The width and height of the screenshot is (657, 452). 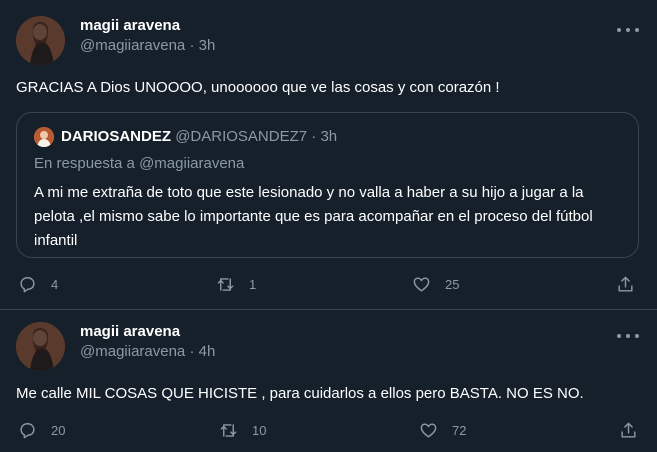 I want to click on quoted-display-name: DARIOSANDEZ, so click(x=116, y=136).